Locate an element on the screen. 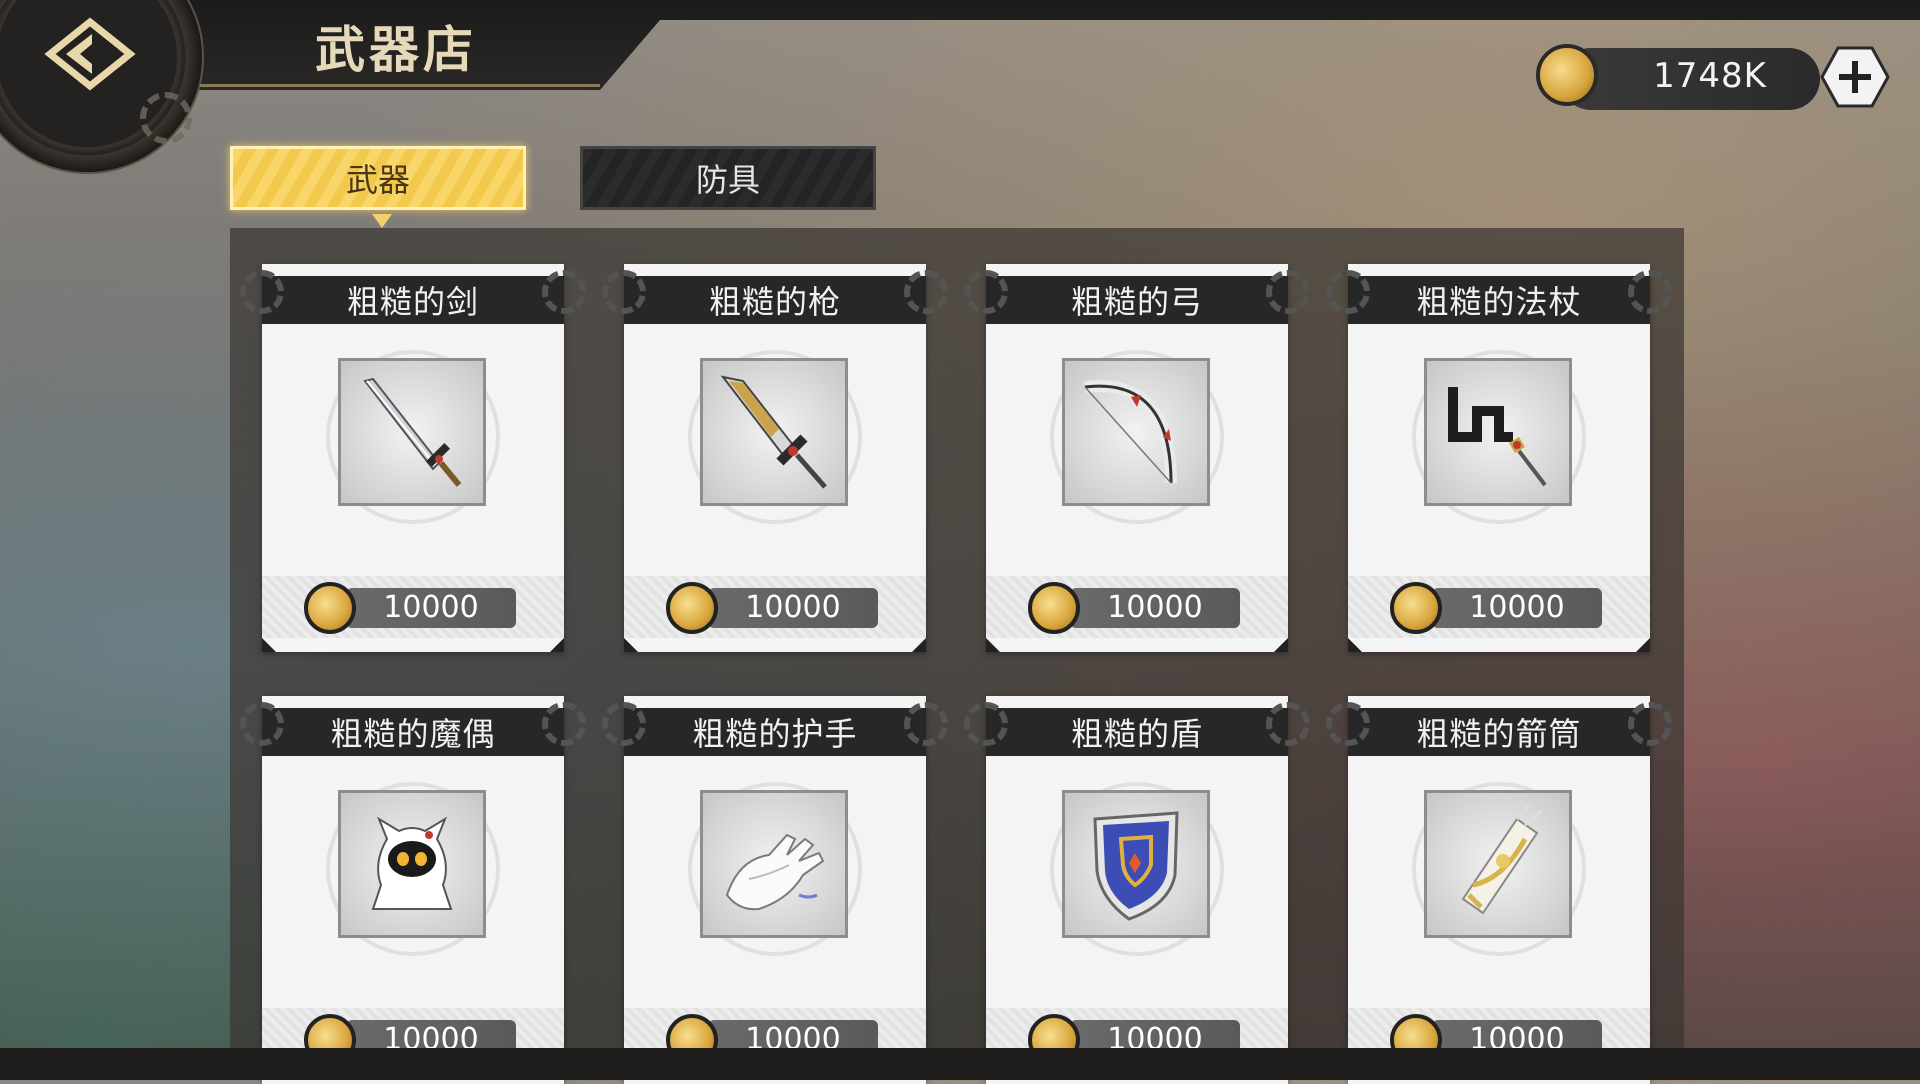  sword-icon is located at coordinates (412, 432).